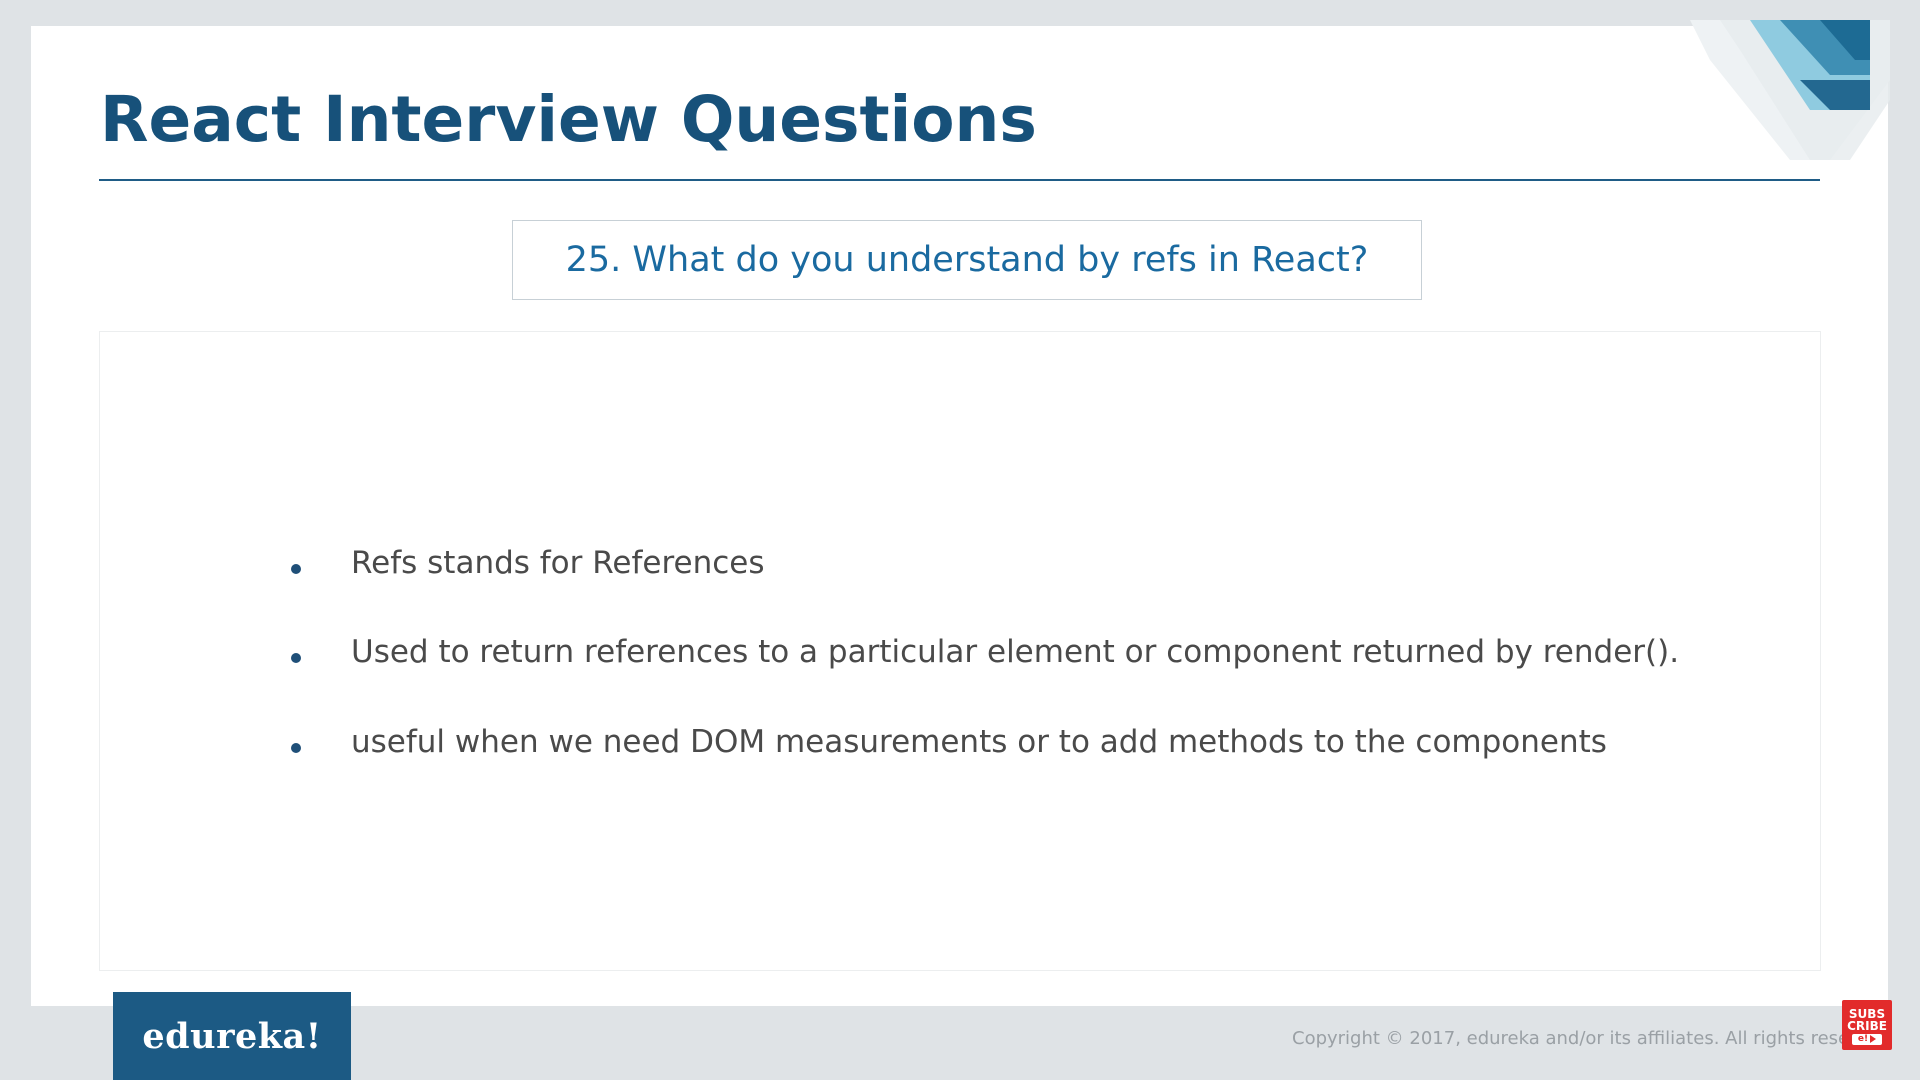  I want to click on title-divider, so click(959, 180).